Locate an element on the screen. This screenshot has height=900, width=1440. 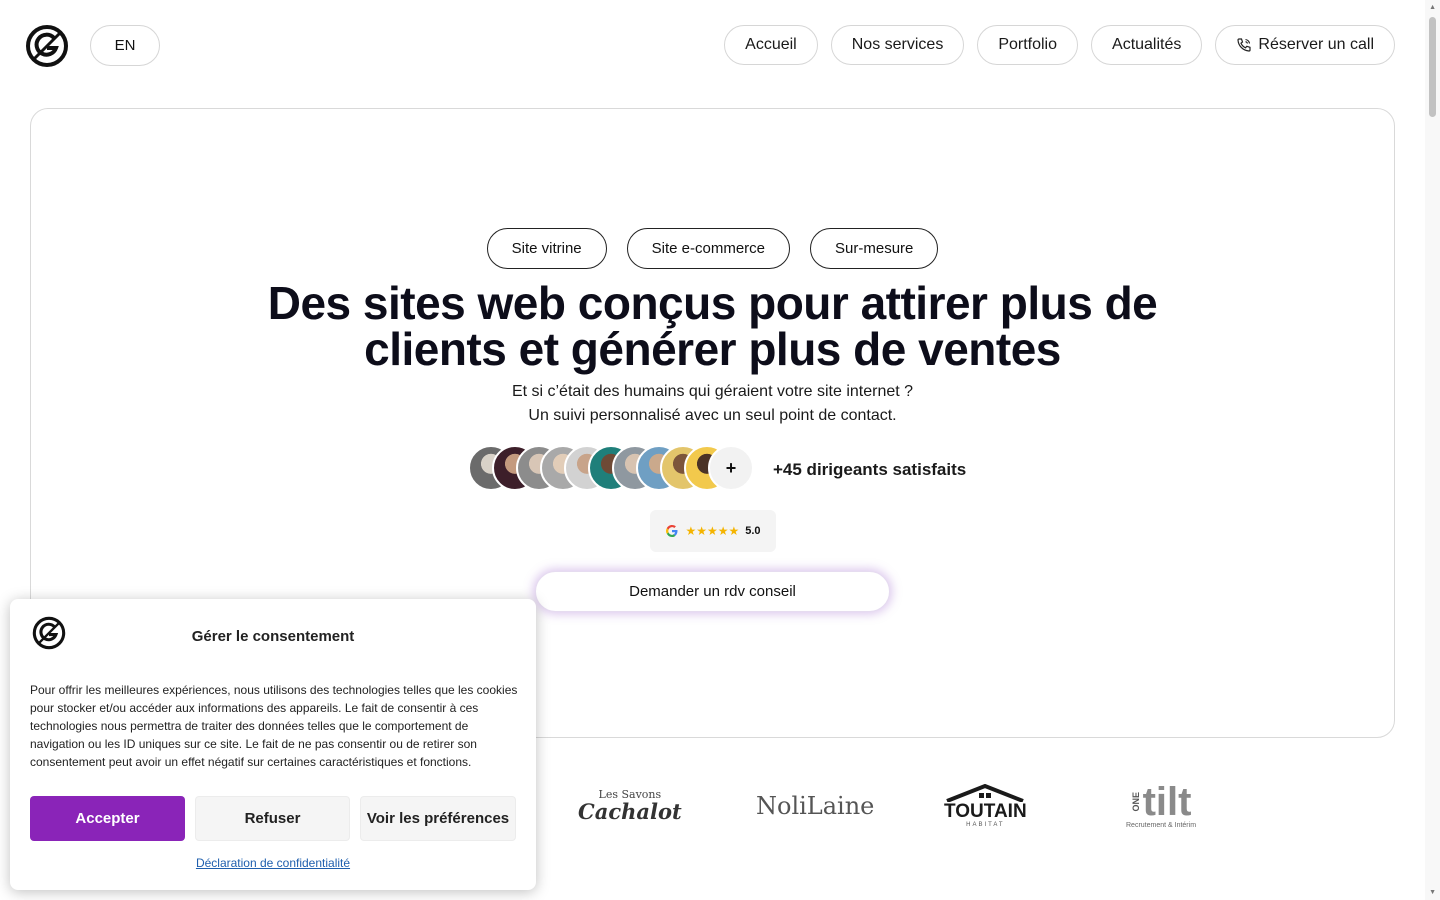
tag-site-ecommerce: Site e-commerce is located at coordinates (708, 248).